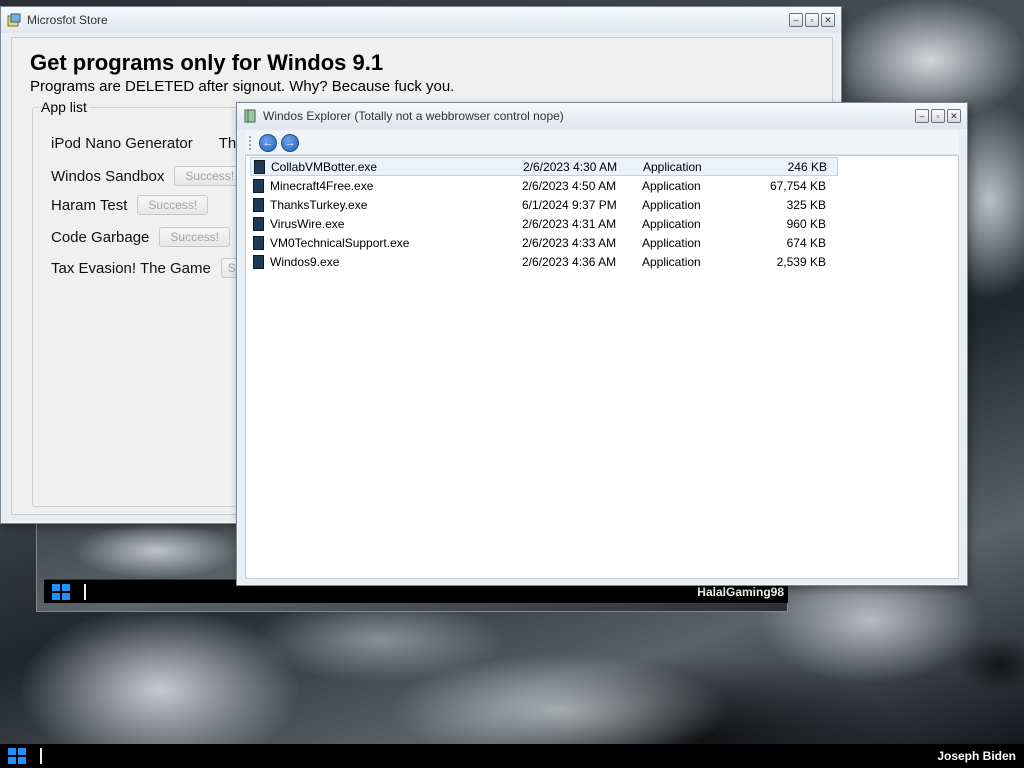 The height and width of the screenshot is (768, 1024). Describe the element at coordinates (806, 242) in the screenshot. I see `file-size: 674 KB` at that location.